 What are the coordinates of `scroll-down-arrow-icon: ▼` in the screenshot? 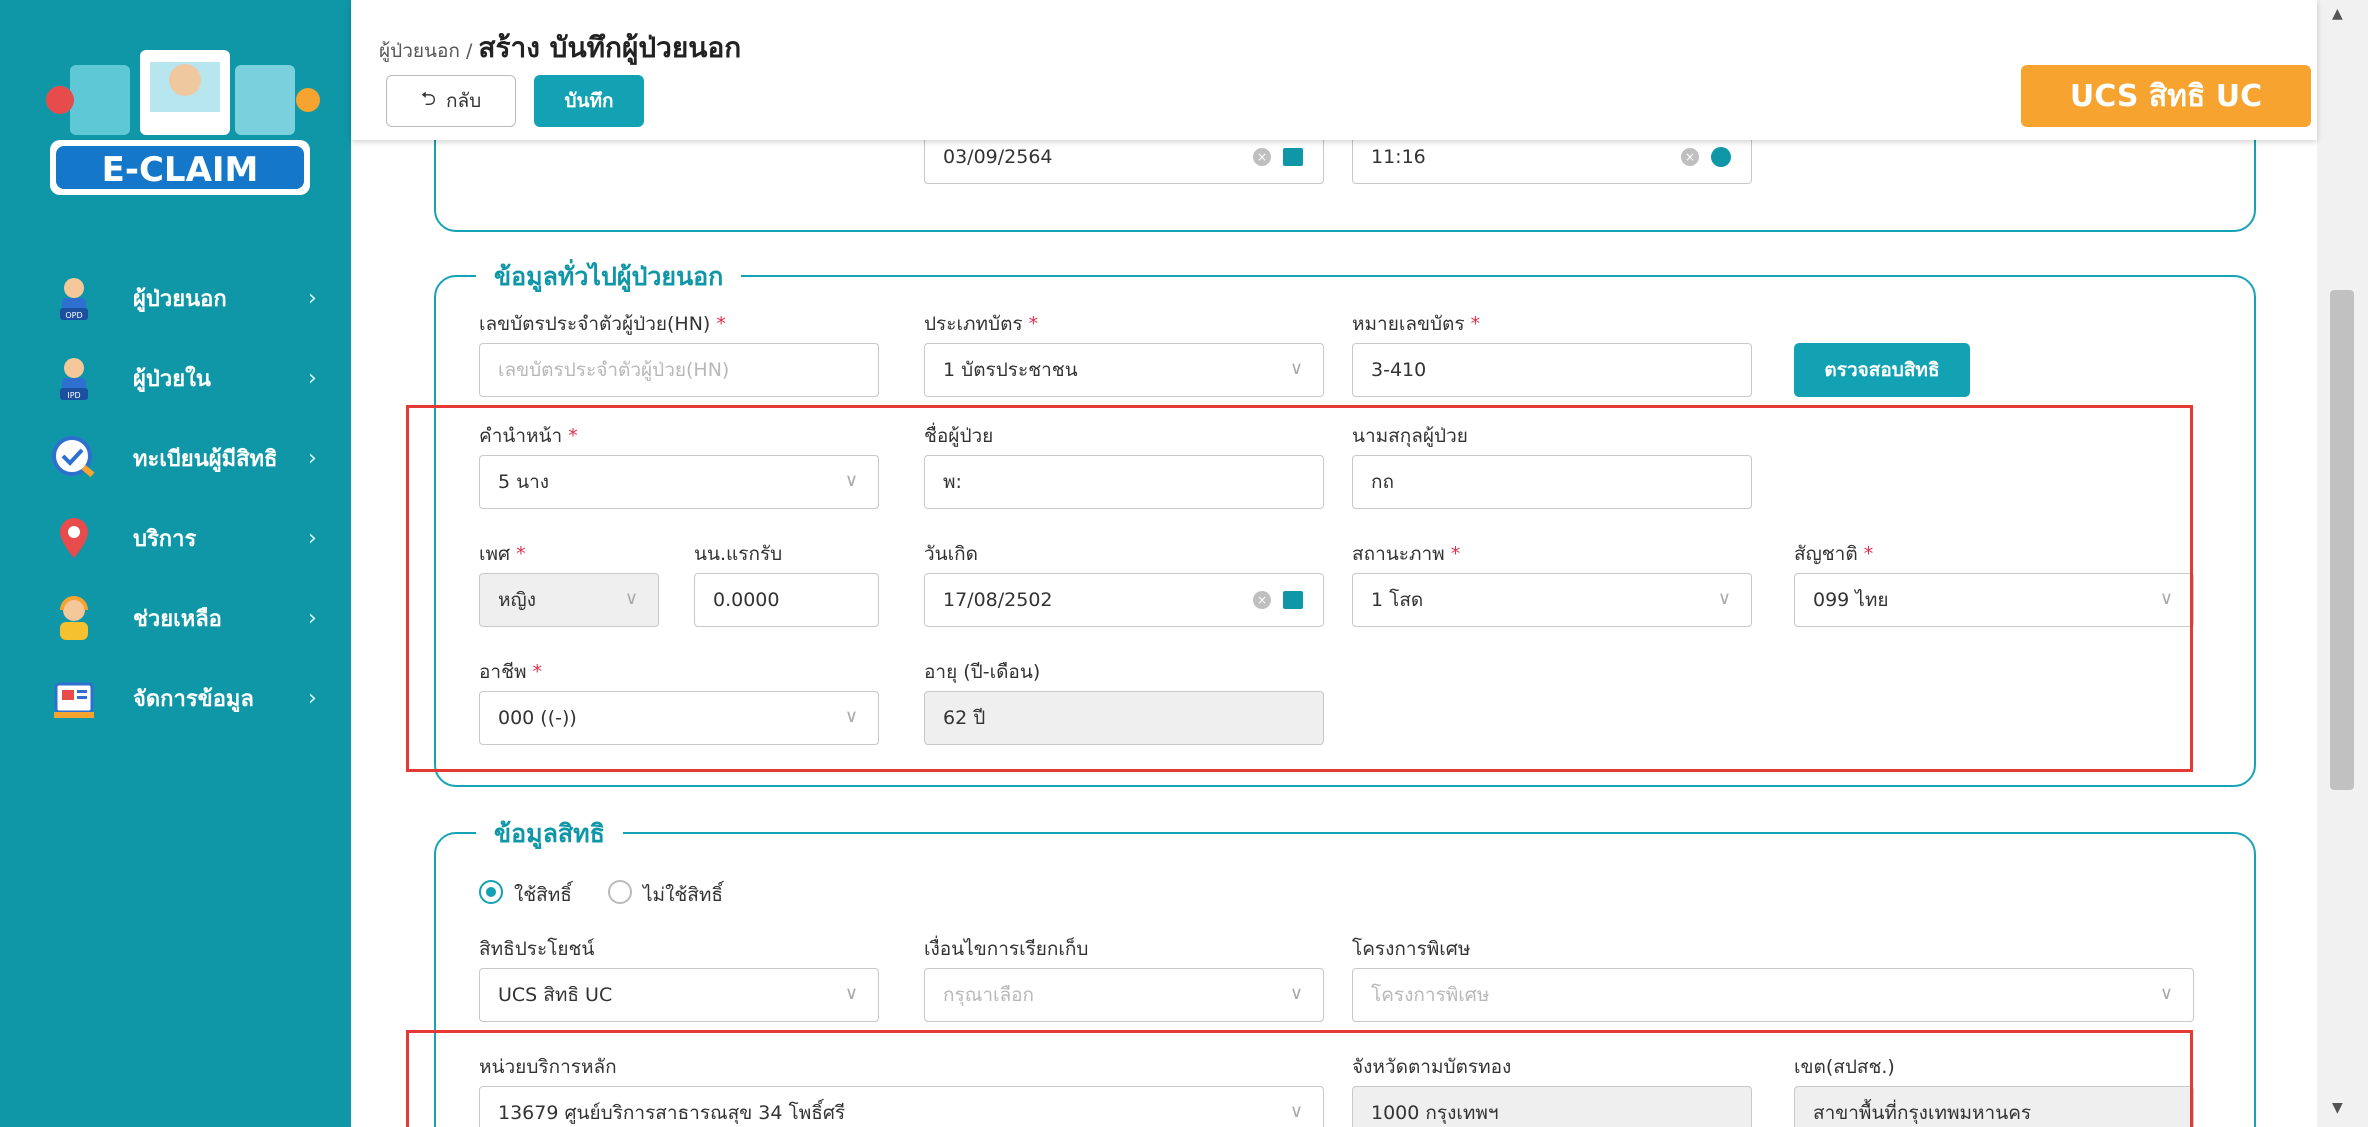 It's located at (2337, 1108).